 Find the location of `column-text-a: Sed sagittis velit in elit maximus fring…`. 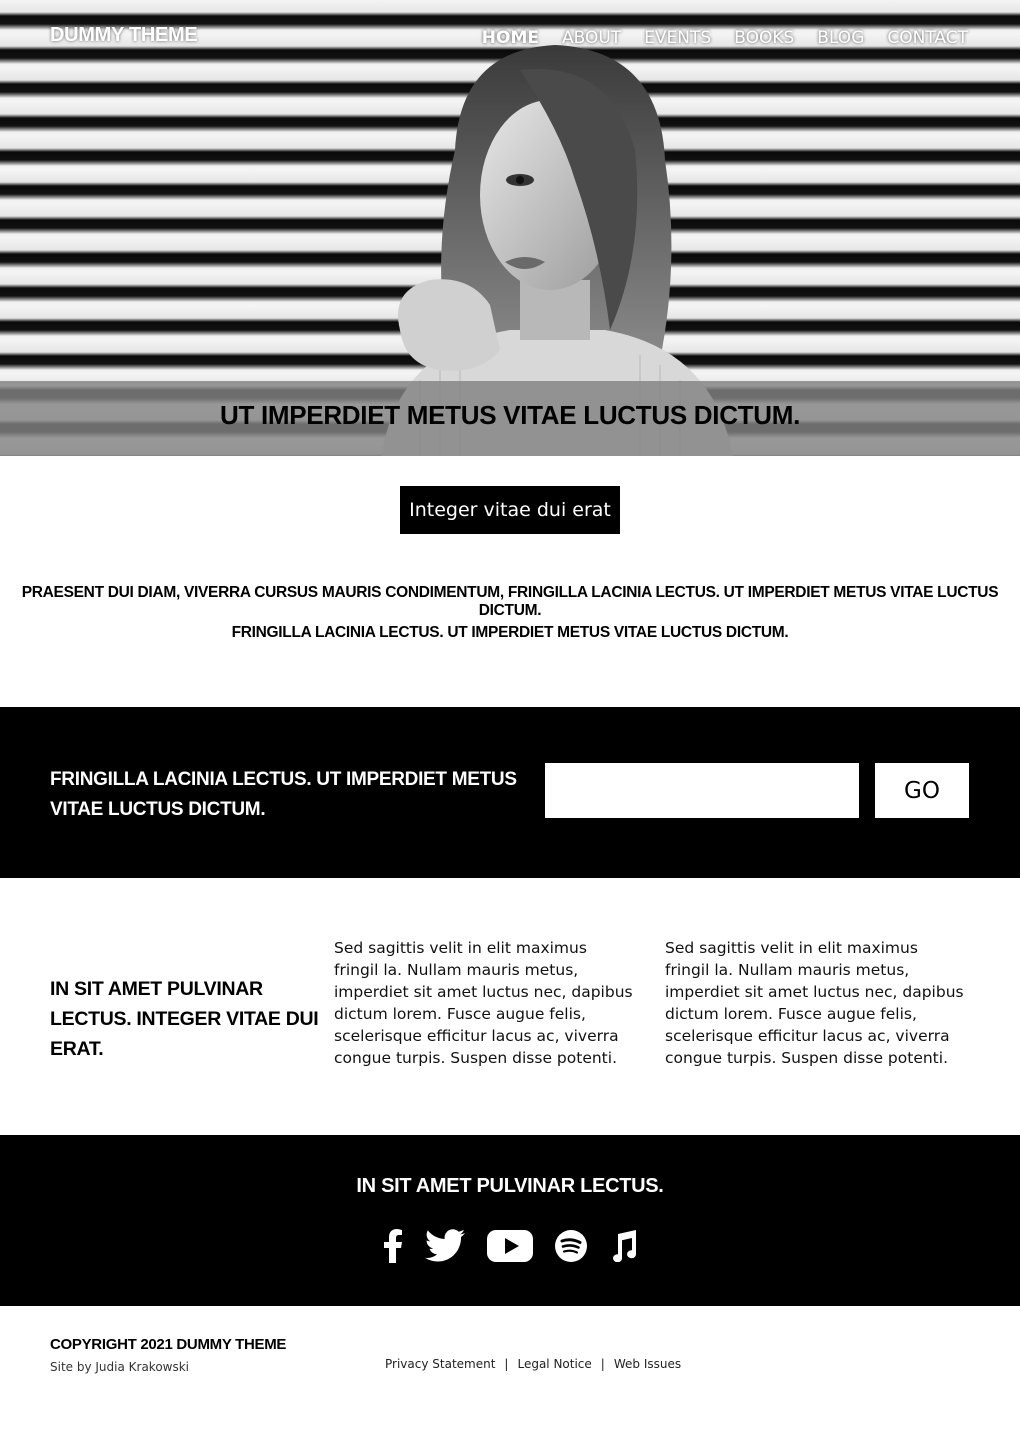

column-text-a: Sed sagittis velit in elit maximus fring… is located at coordinates (483, 1003).